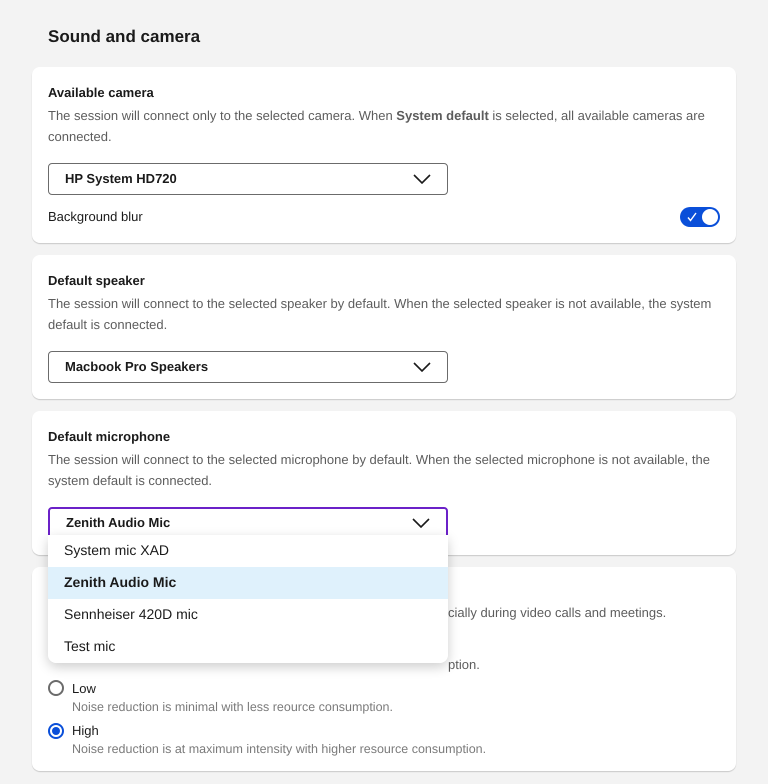 The image size is (768, 784). I want to click on page-title: Sound and camera, so click(125, 37).